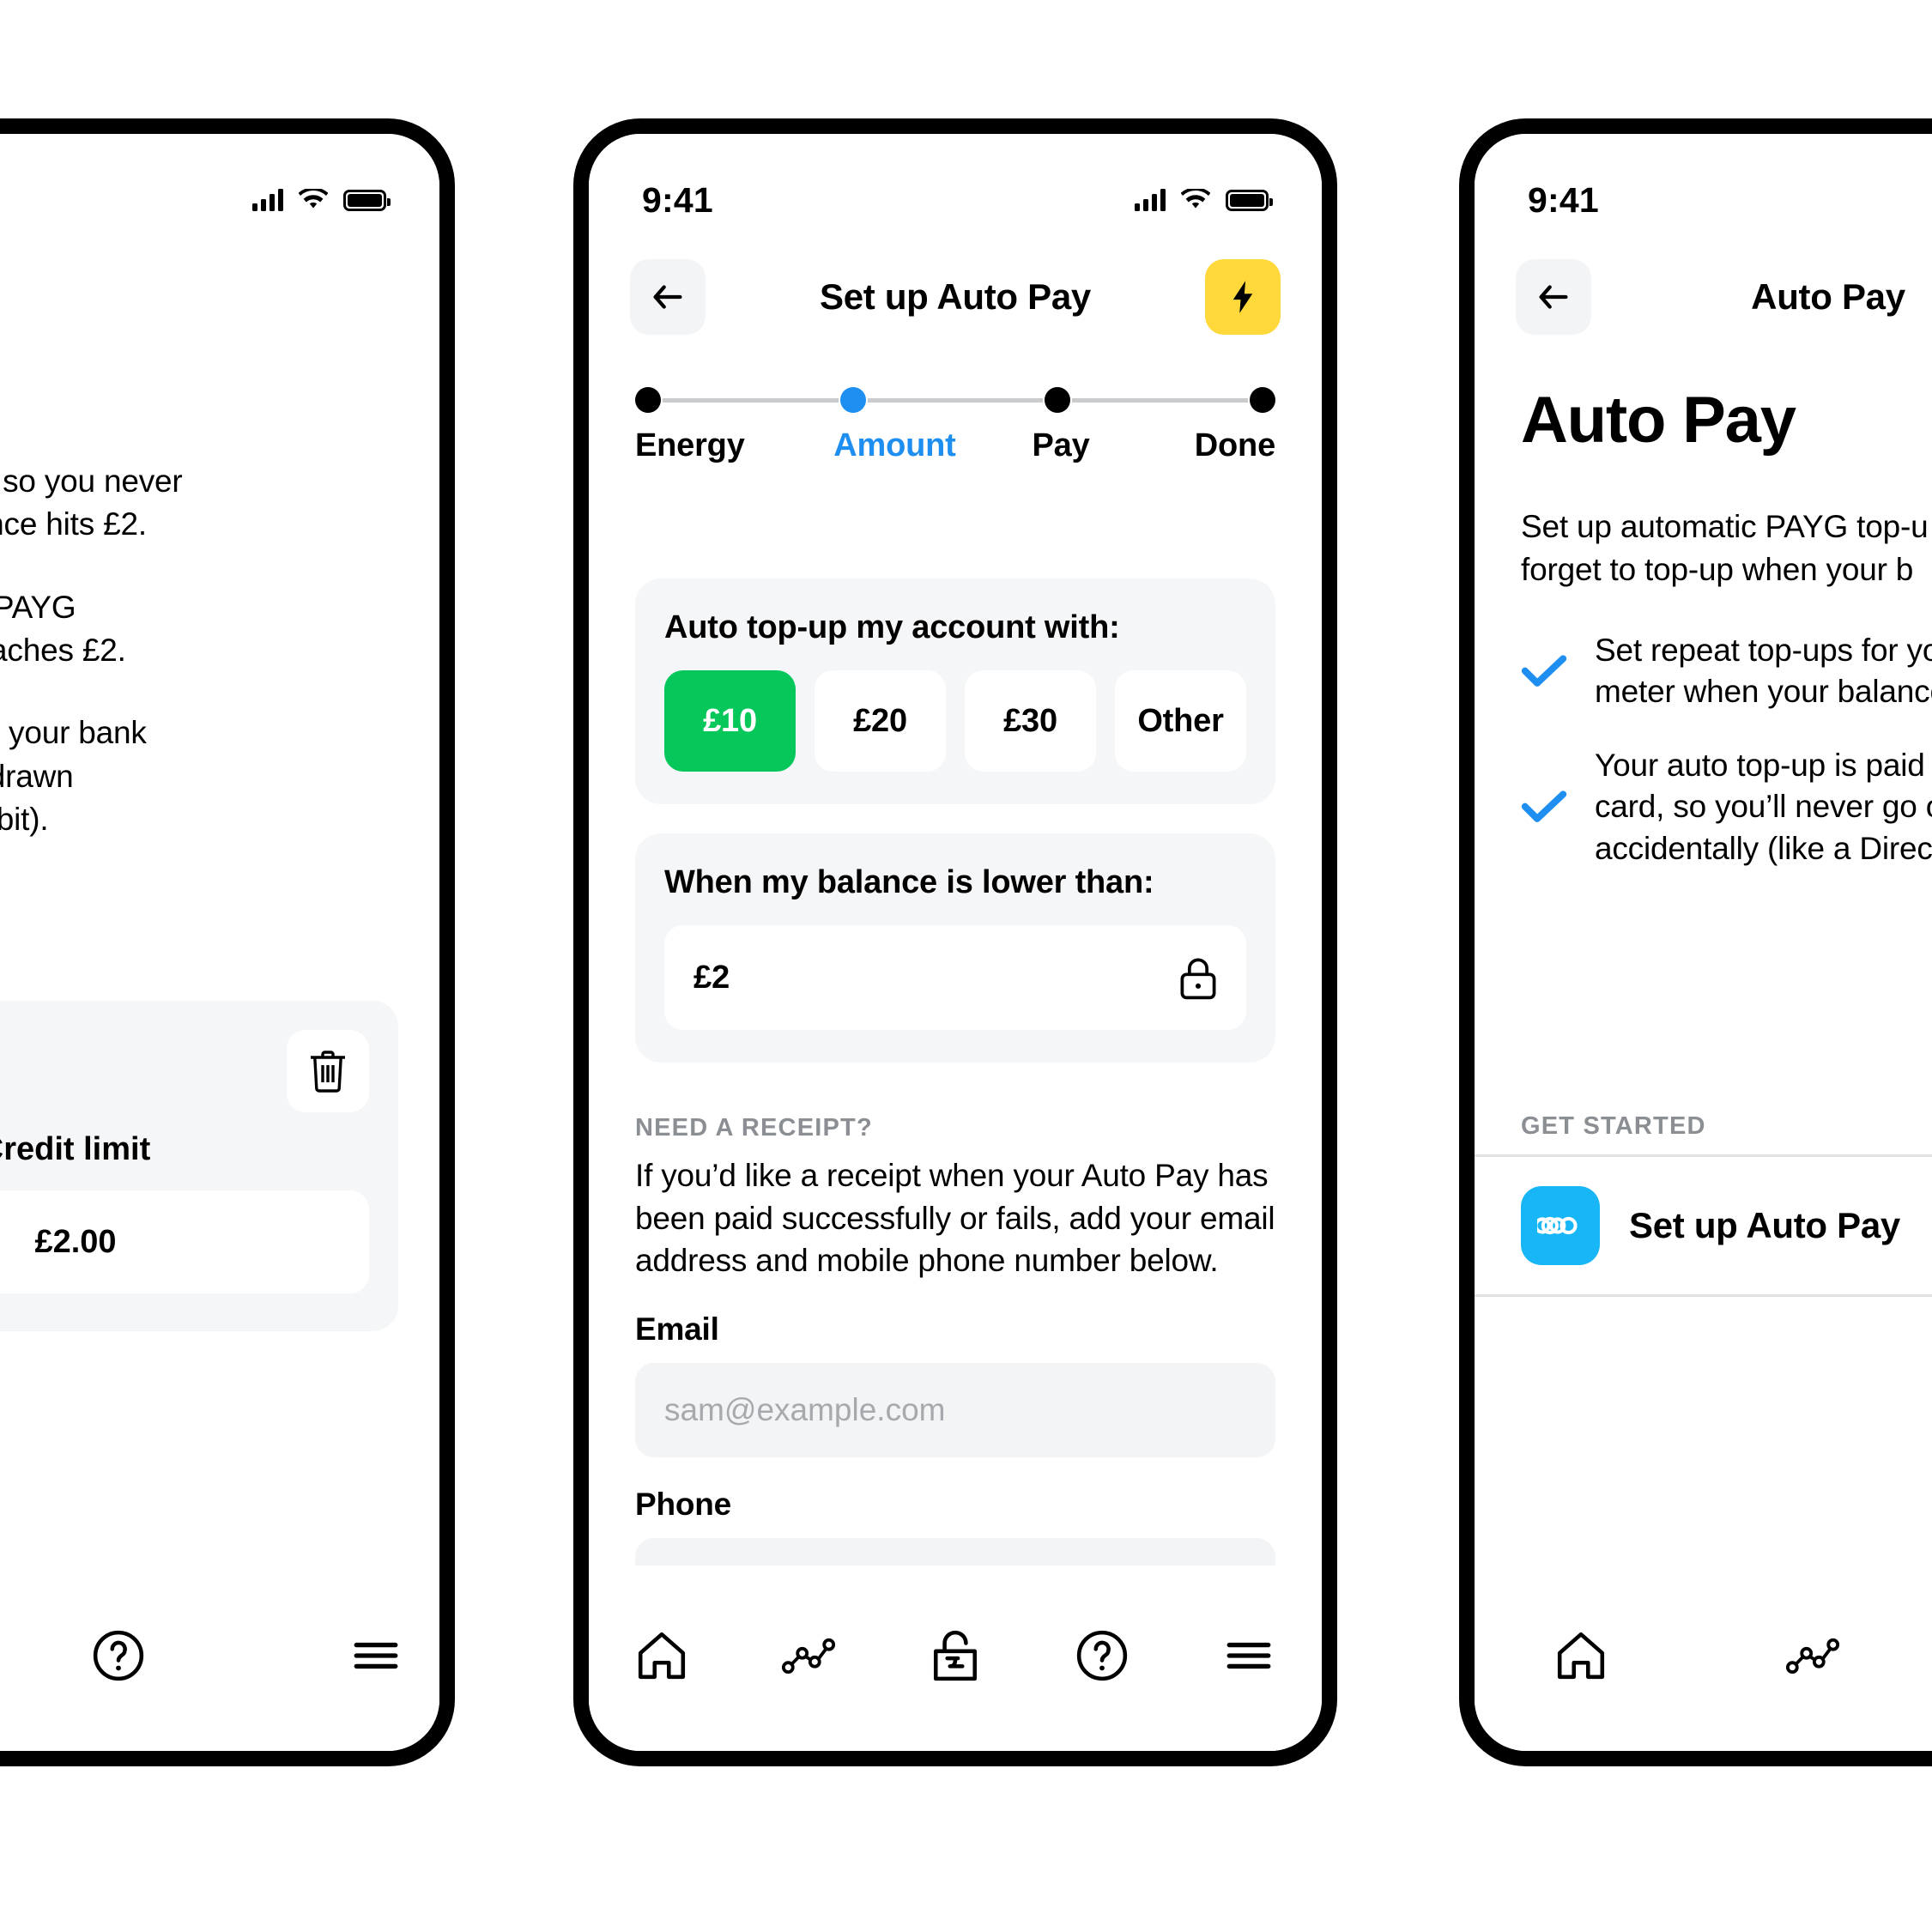 This screenshot has height=1932, width=1932. I want to click on benefit-line: meter when your balance, so click(1764, 692).